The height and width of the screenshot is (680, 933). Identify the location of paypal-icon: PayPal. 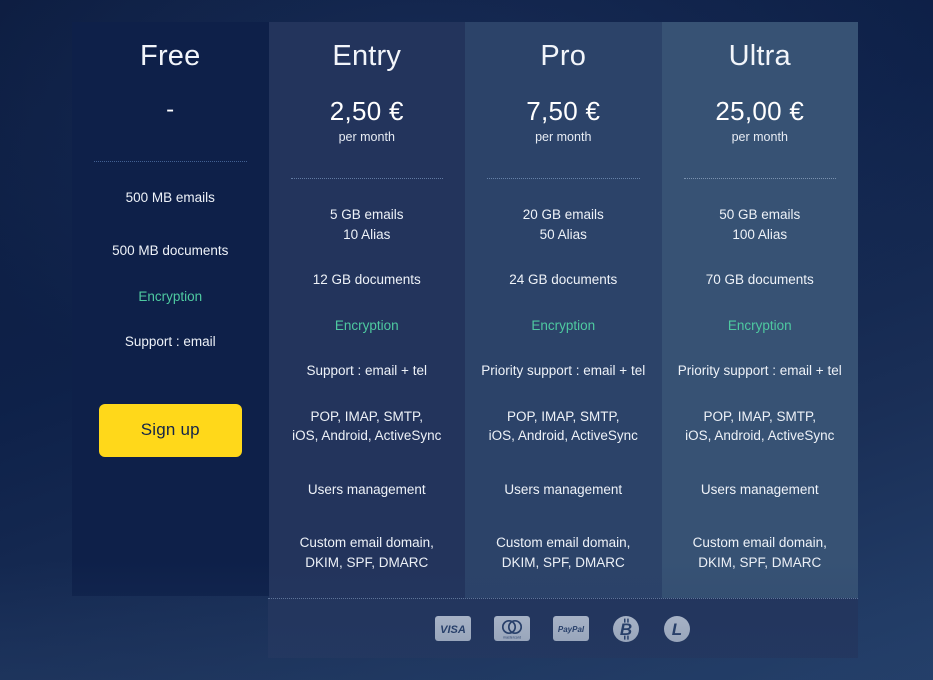
(571, 628).